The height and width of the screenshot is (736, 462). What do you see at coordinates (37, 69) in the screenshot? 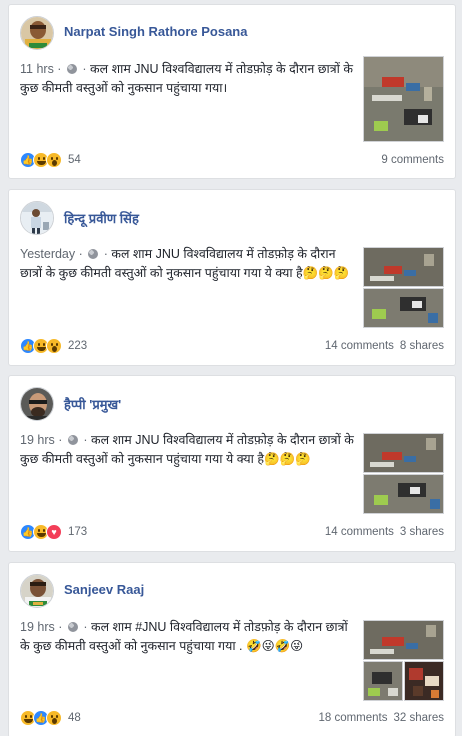
I see `post-time: 11 hrs` at bounding box center [37, 69].